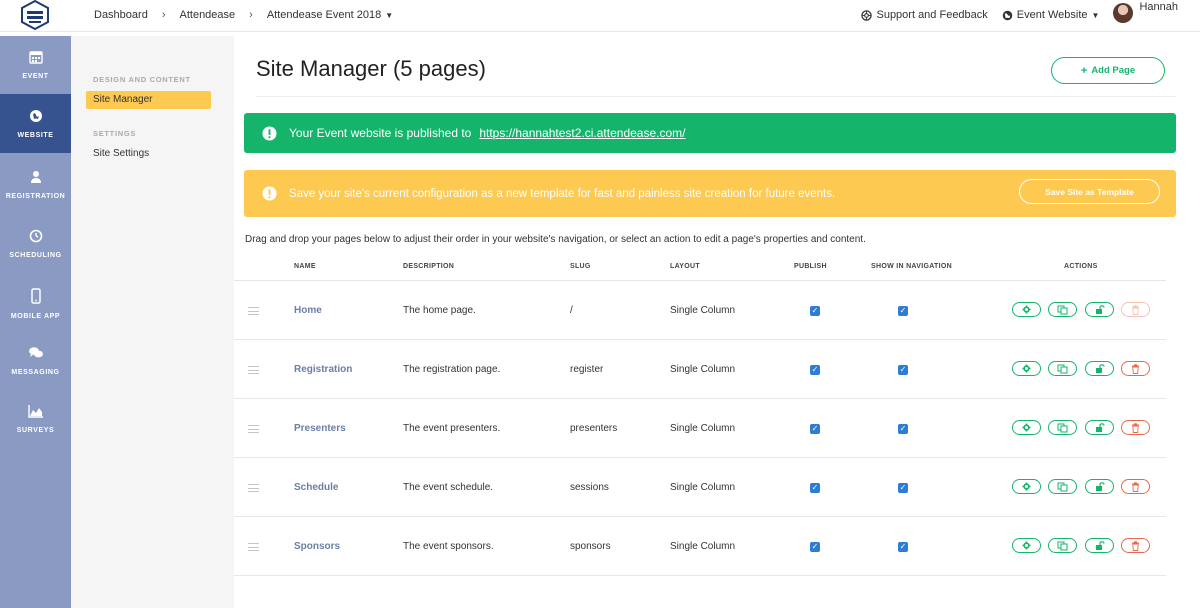  I want to click on page-name-link: Registration, so click(323, 369).